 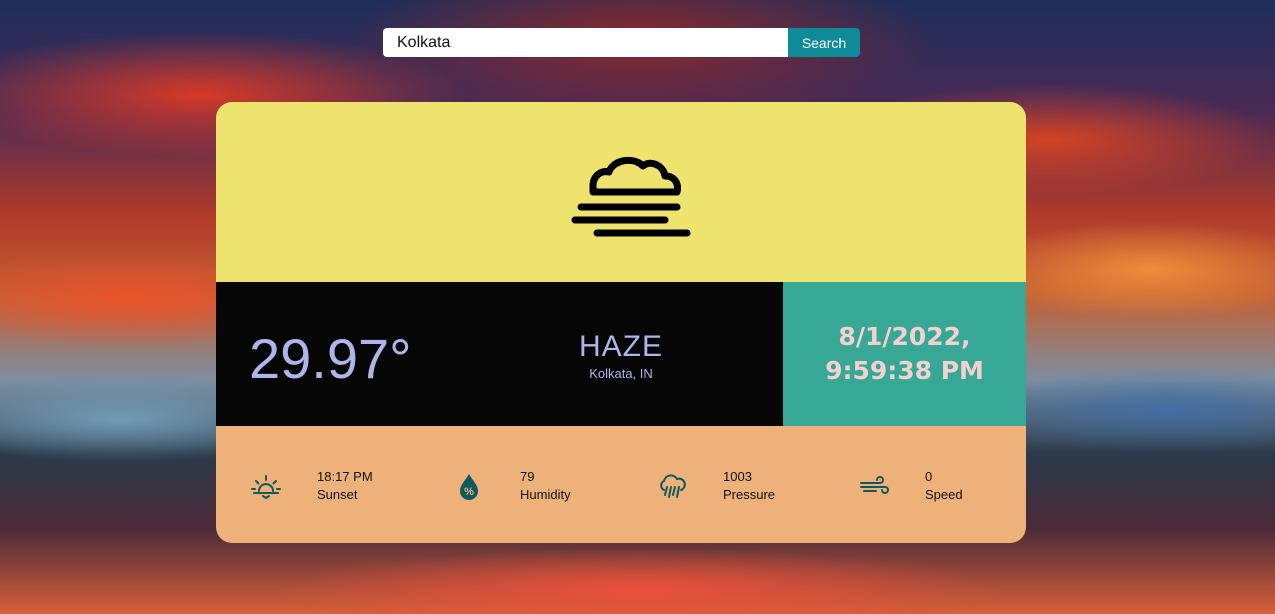 What do you see at coordinates (621, 373) in the screenshot?
I see `location: Kolkata, IN` at bounding box center [621, 373].